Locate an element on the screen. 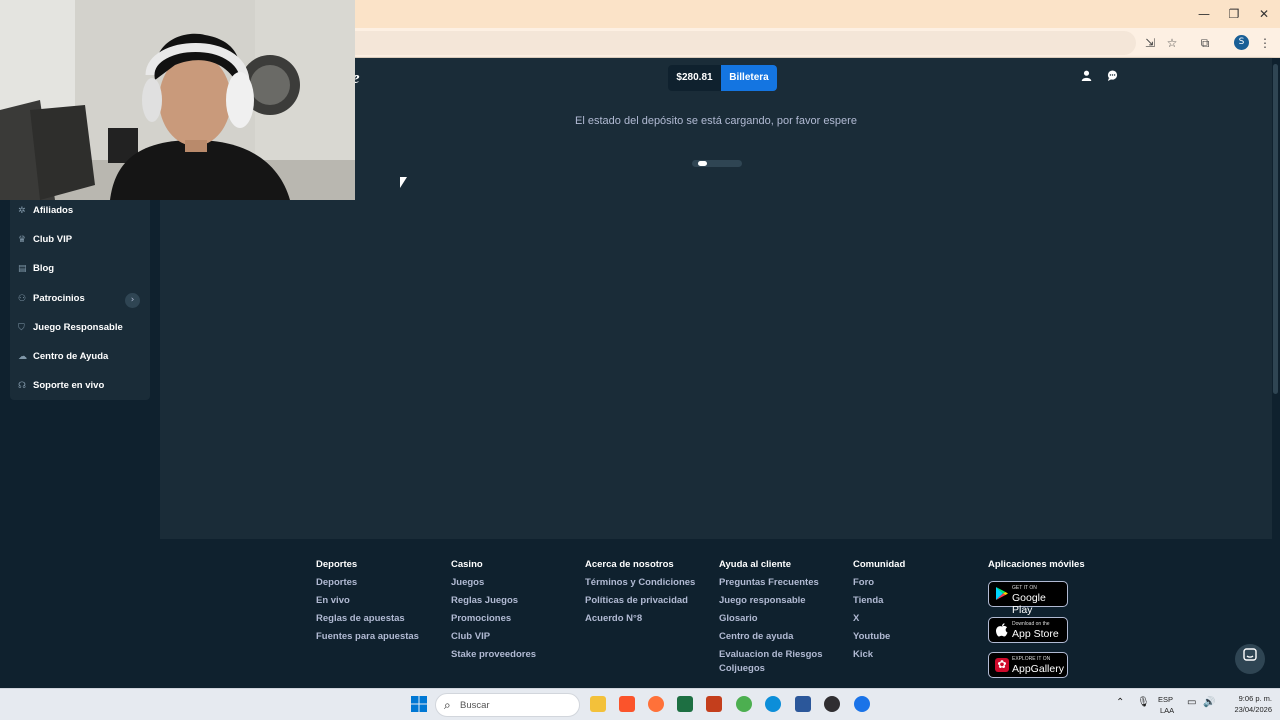 This screenshot has height=720, width=1280. footer-column-comunidad: Comunidad Foro Tienda X Youtube Kick is located at coordinates (879, 613).